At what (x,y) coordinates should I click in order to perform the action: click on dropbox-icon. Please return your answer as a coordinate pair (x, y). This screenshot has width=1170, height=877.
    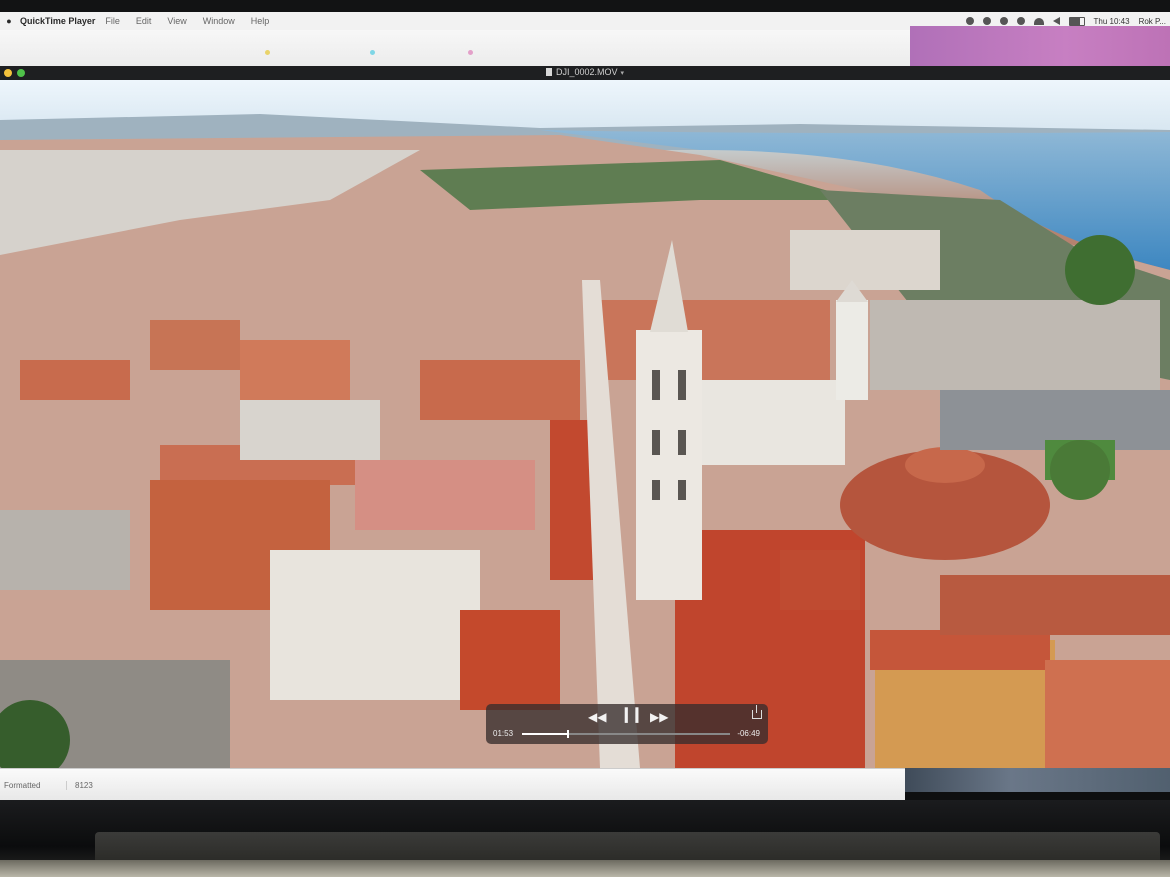
    Looking at the image, I should click on (969, 21).